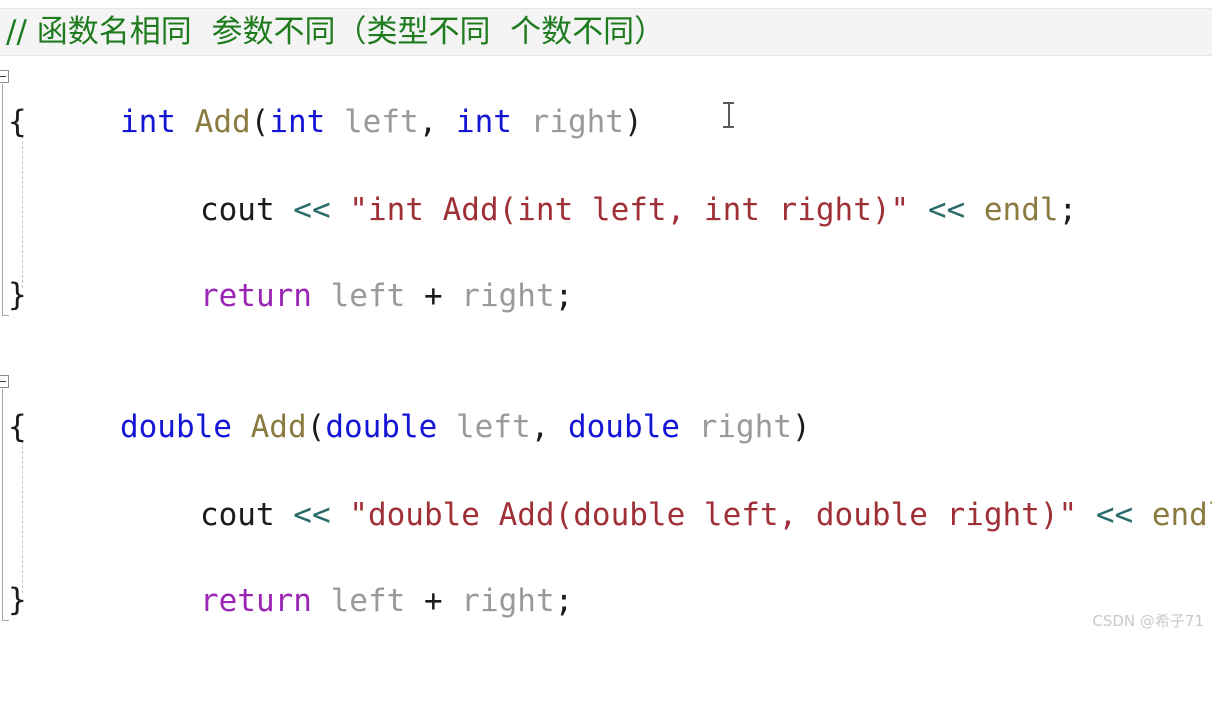 This screenshot has width=1212, height=710. What do you see at coordinates (606, 403) in the screenshot?
I see `code-line-double-add-signature: double Add(double left, double right)` at bounding box center [606, 403].